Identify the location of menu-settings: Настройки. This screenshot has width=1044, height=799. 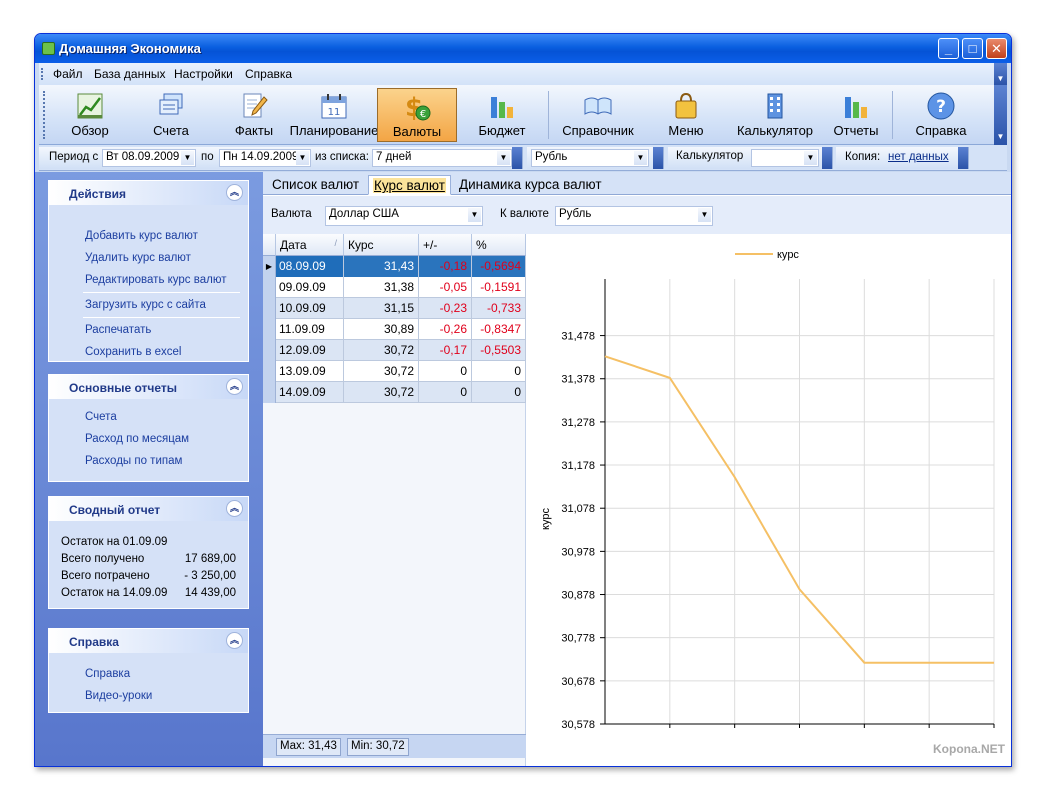
(203, 74).